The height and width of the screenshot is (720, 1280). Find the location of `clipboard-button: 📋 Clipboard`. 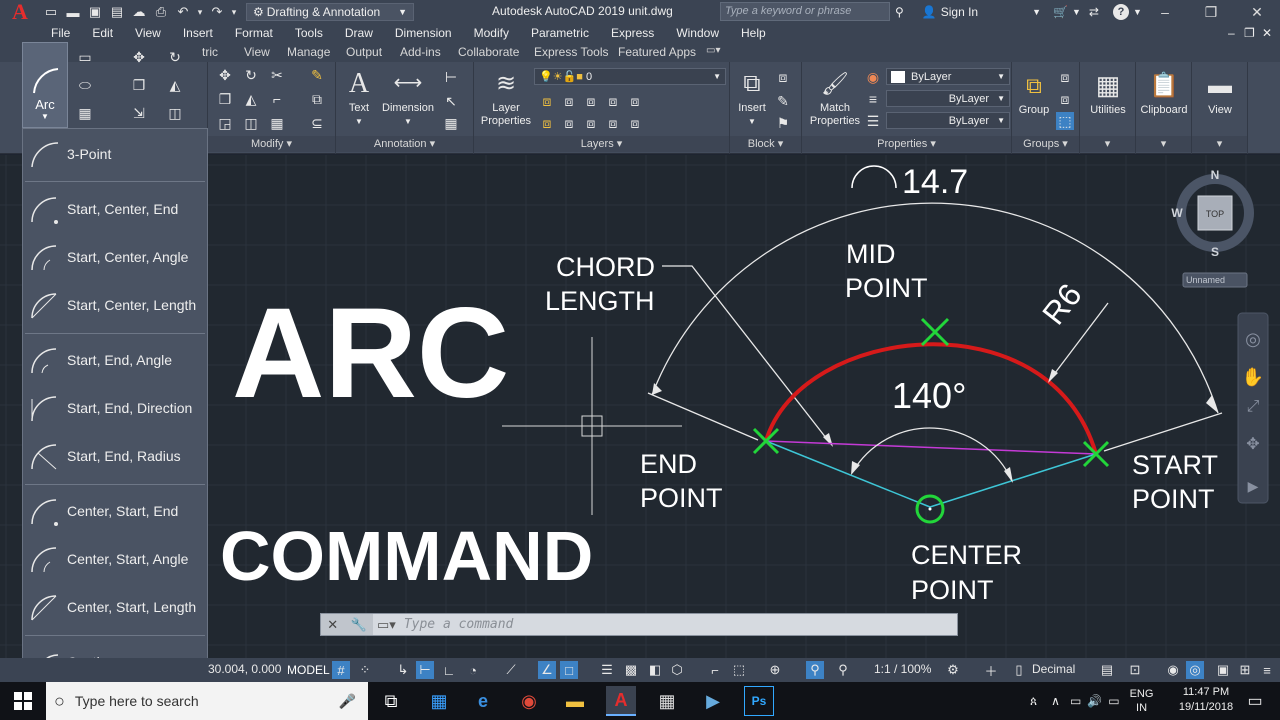

clipboard-button: 📋 Clipboard is located at coordinates (1164, 92).